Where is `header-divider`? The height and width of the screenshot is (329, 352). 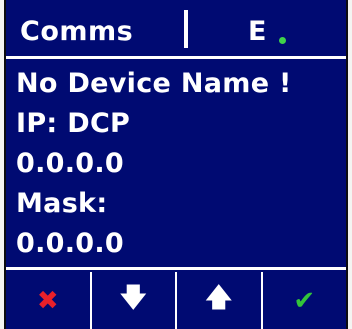
header-divider is located at coordinates (186, 29).